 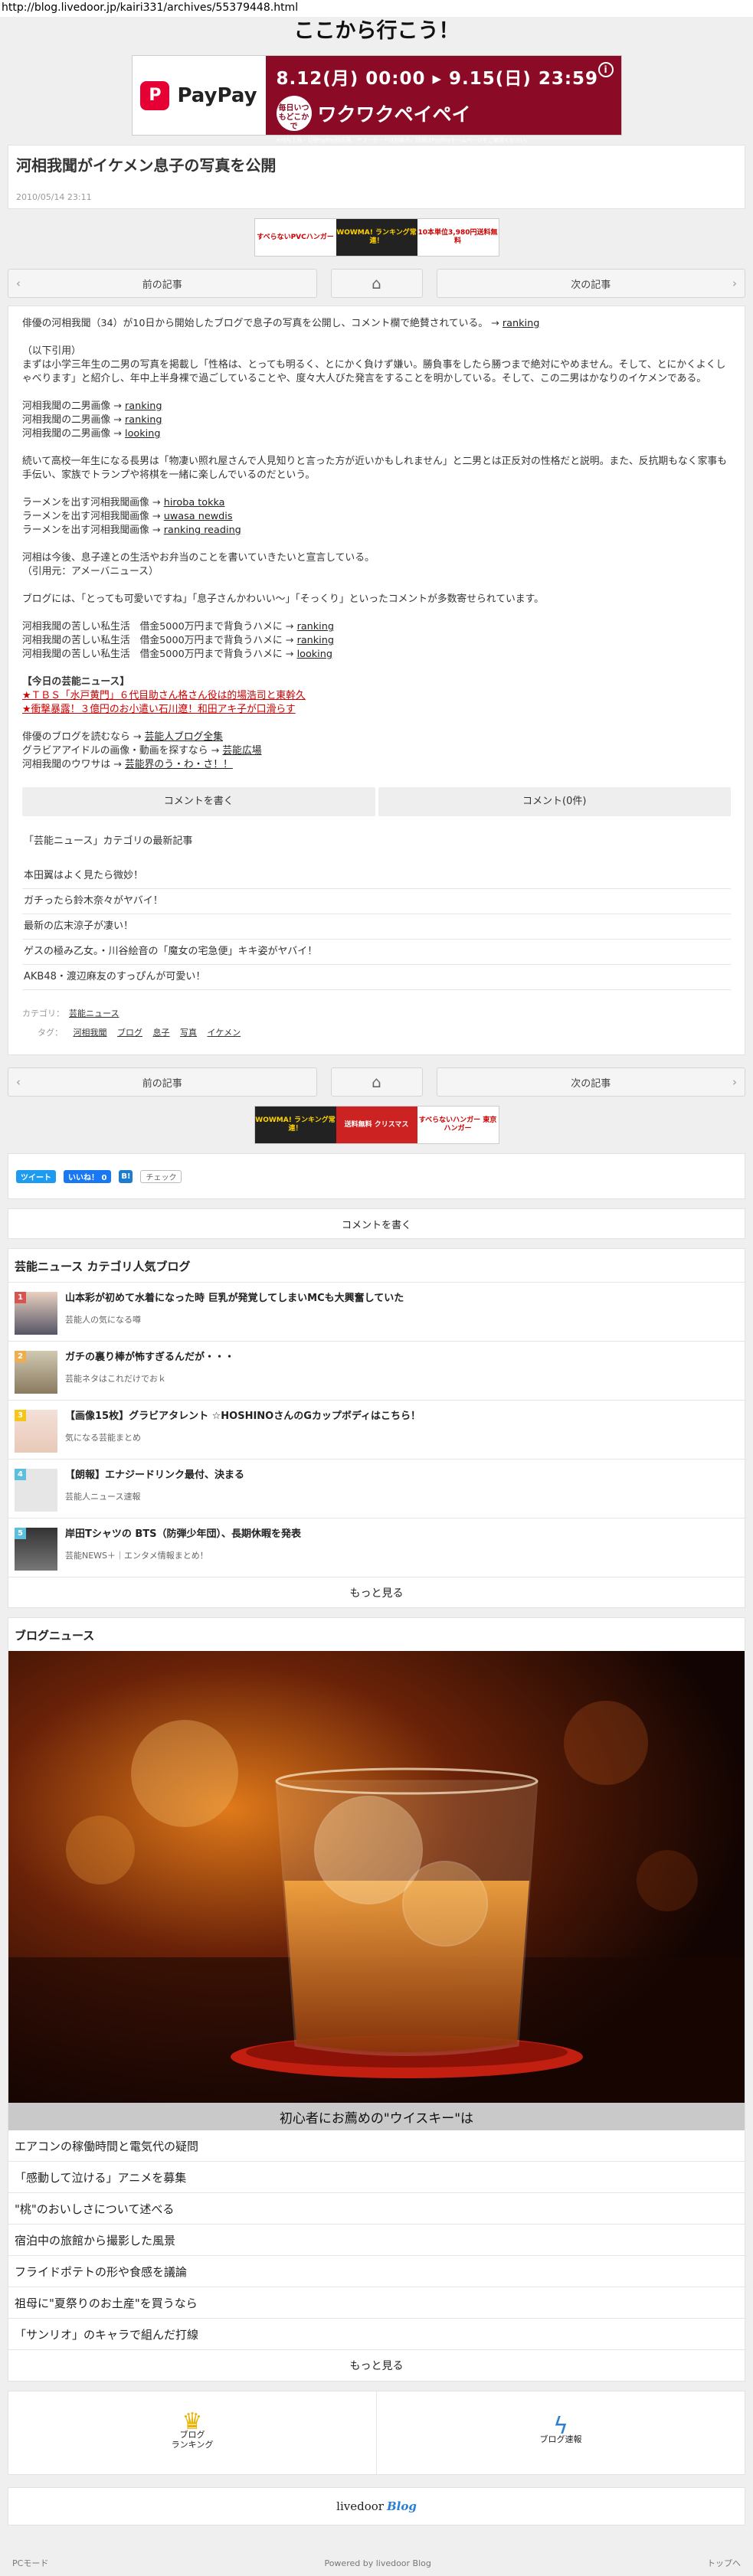 What do you see at coordinates (294, 113) in the screenshot?
I see `promo-badge: 毎日いつもどこかで` at bounding box center [294, 113].